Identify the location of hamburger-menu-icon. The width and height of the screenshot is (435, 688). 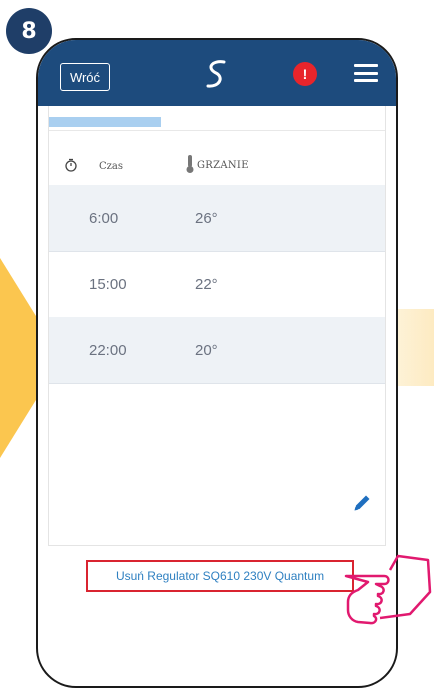
(366, 73).